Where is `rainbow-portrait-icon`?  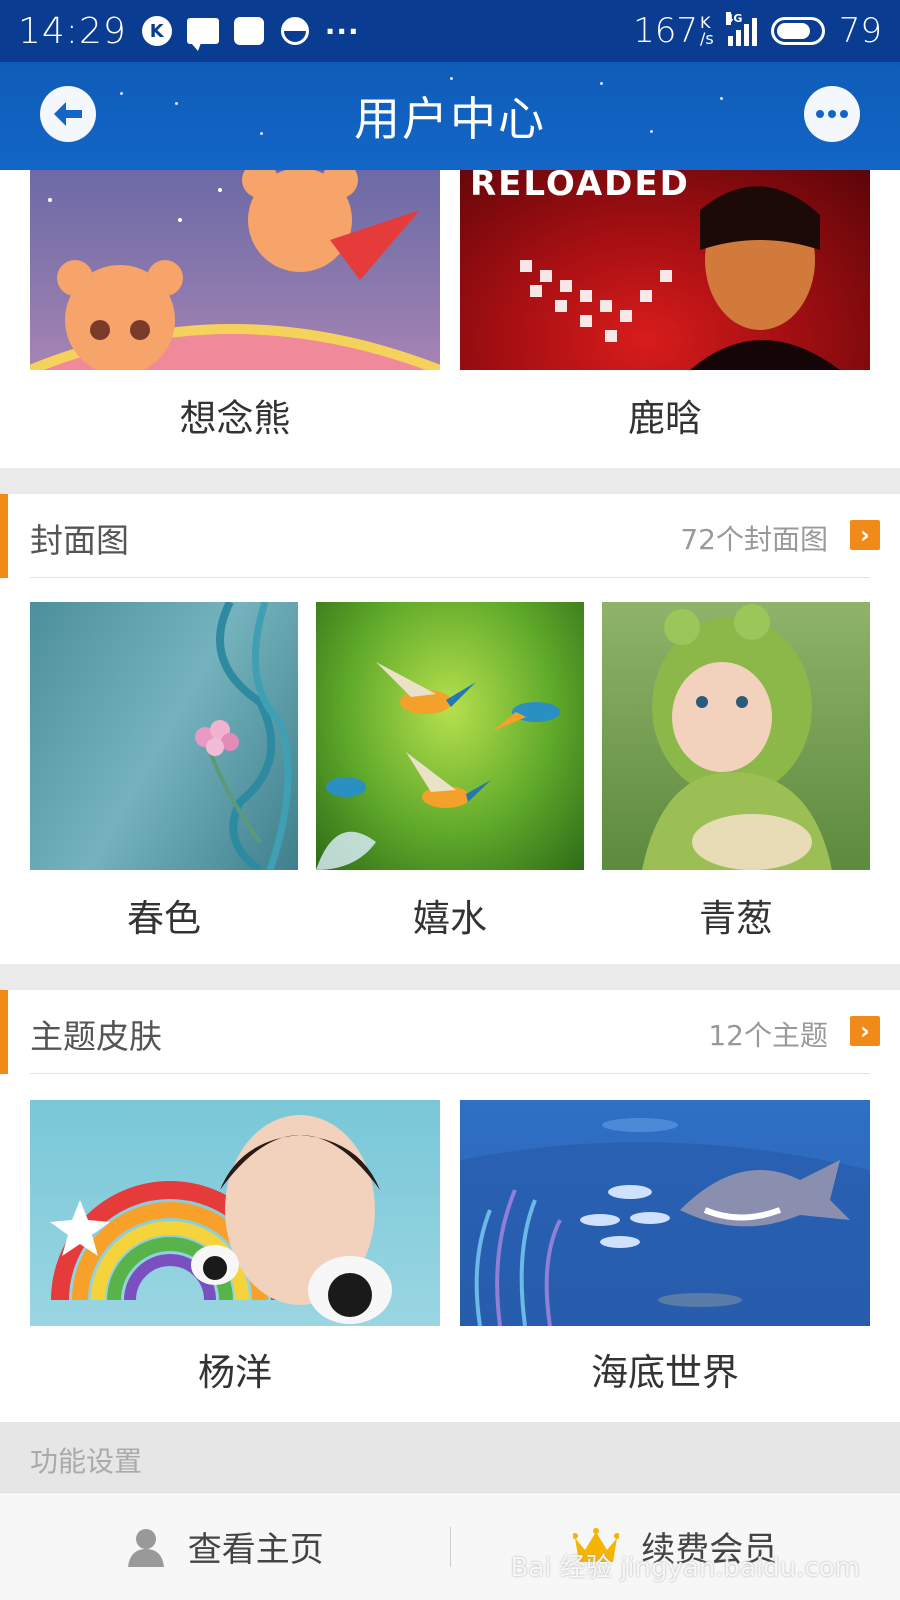 rainbow-portrait-icon is located at coordinates (221, 1219).